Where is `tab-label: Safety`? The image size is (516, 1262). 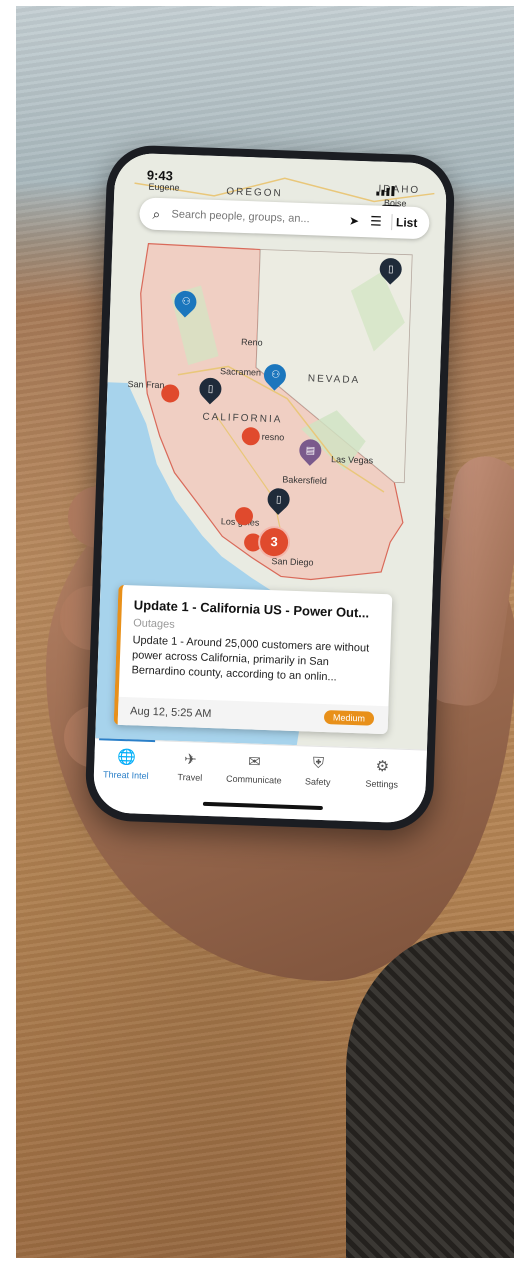 tab-label: Safety is located at coordinates (317, 782).